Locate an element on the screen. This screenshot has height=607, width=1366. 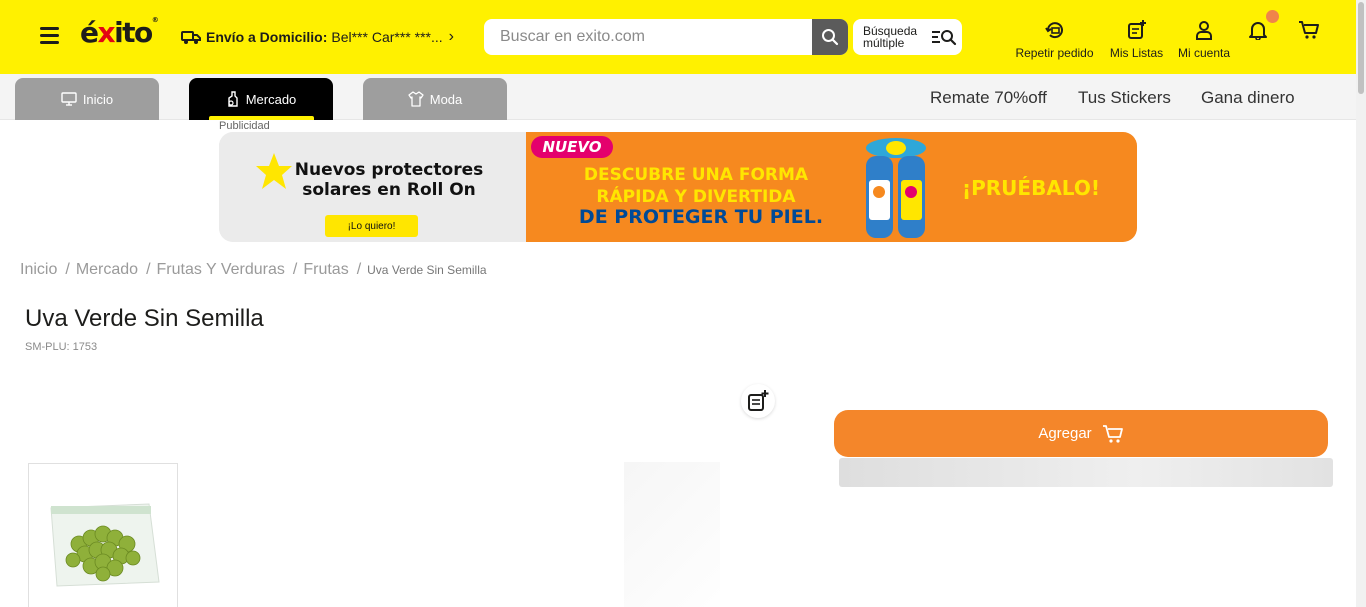
chevron-right-icon: › is located at coordinates (451, 36).